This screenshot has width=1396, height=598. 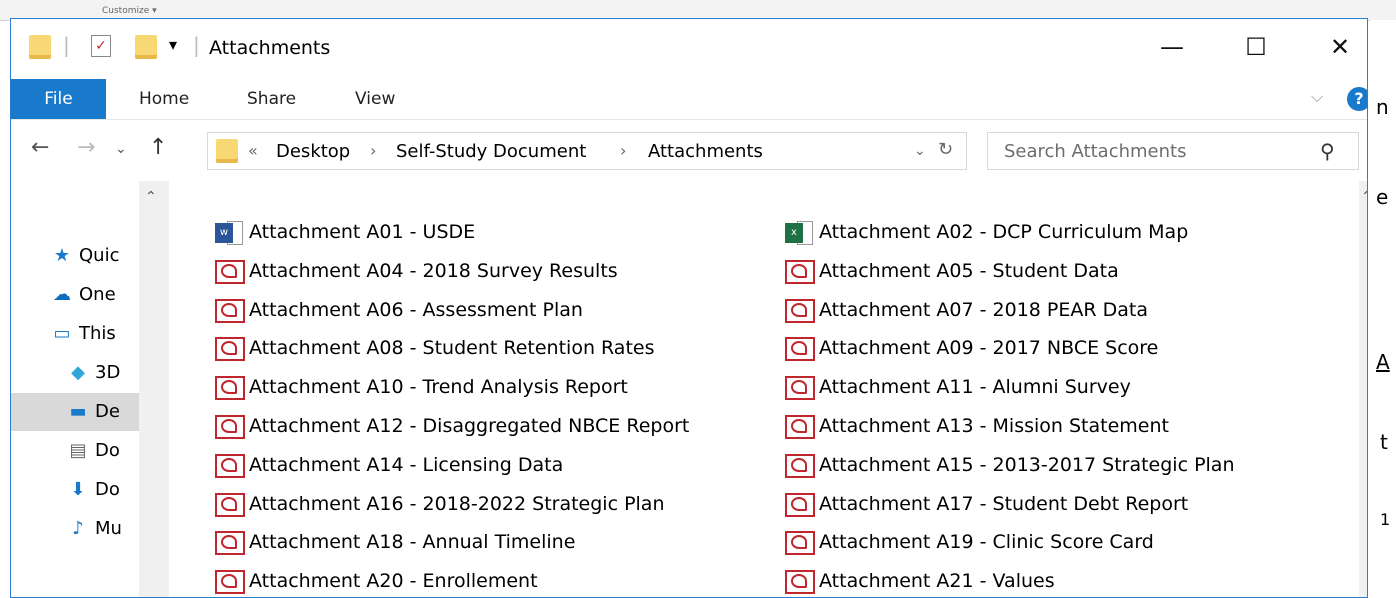 What do you see at coordinates (1382, 107) in the screenshot?
I see `background-char: n` at bounding box center [1382, 107].